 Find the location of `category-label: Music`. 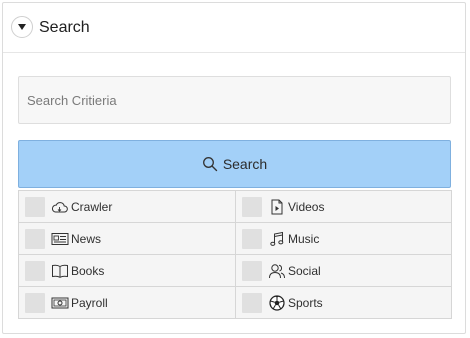

category-label: Music is located at coordinates (304, 238).